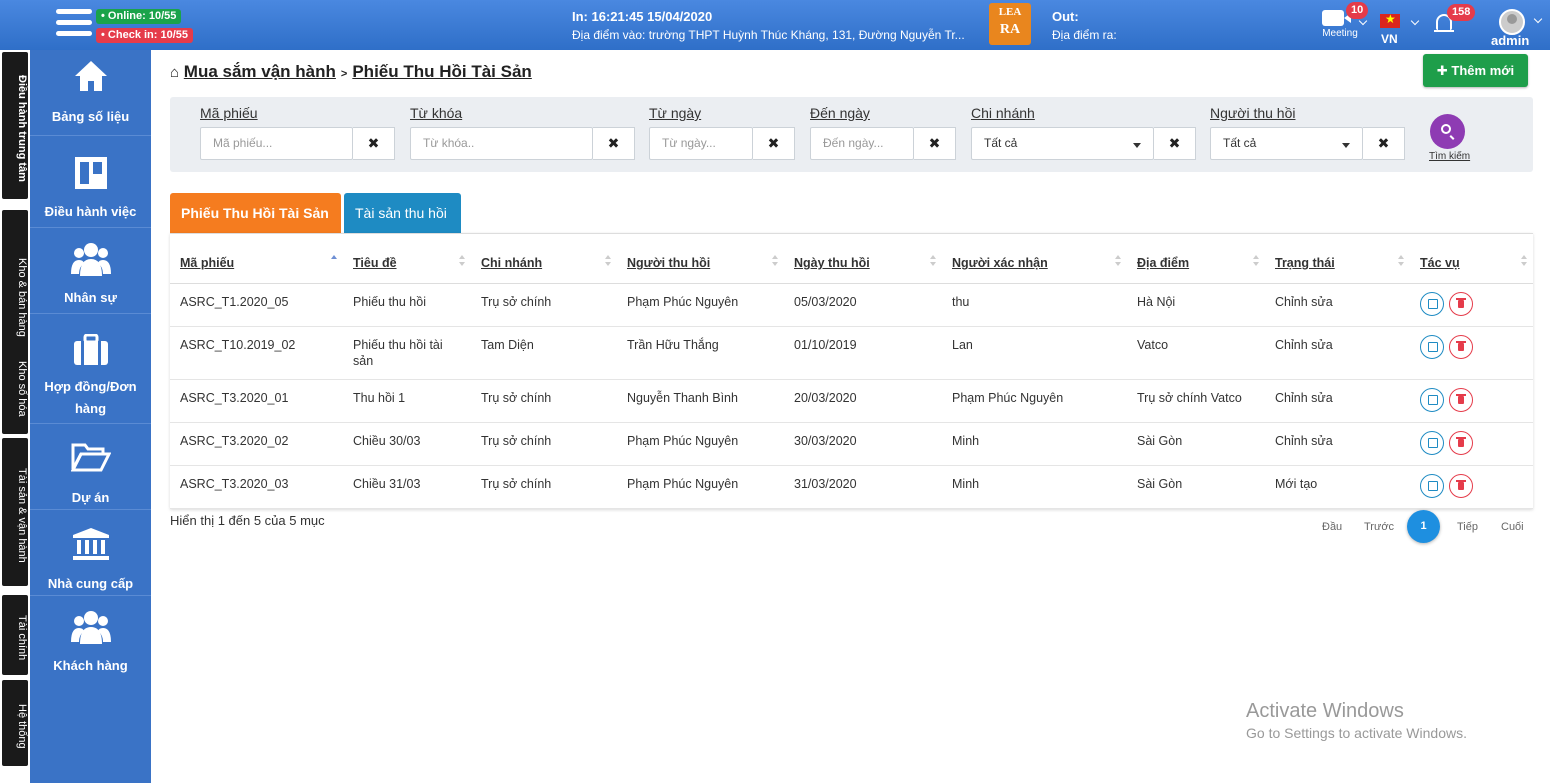 Image resolution: width=1550 pixels, height=783 pixels. What do you see at coordinates (90, 93) in the screenshot?
I see `sidebar-item-bang-so-lieu: Bảng số liệu` at bounding box center [90, 93].